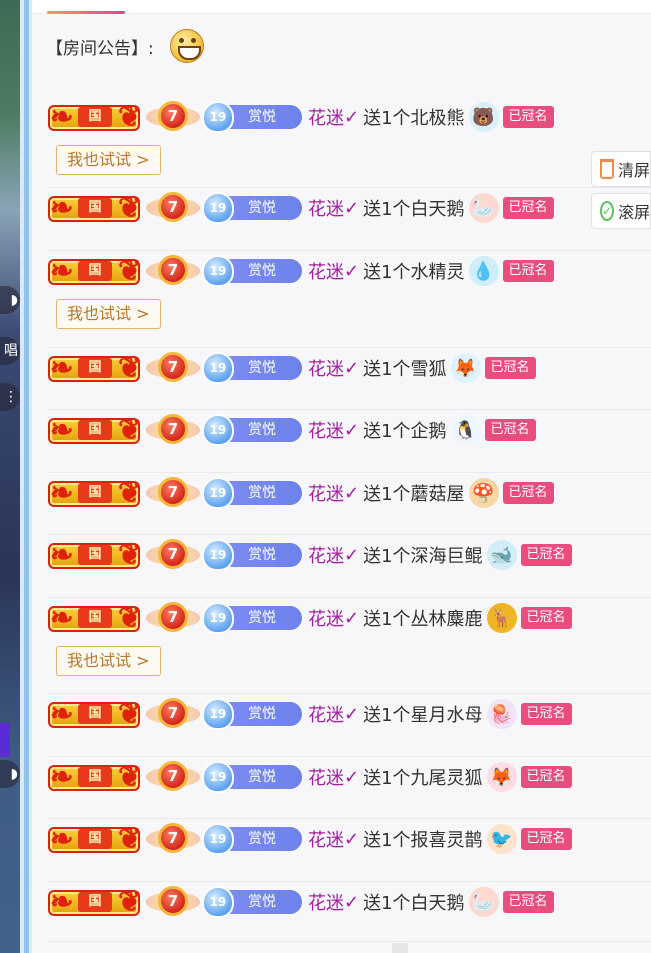 Image resolution: width=651 pixels, height=953 pixels. I want to click on gift-text: 送1个九尾灵狐, so click(423, 778).